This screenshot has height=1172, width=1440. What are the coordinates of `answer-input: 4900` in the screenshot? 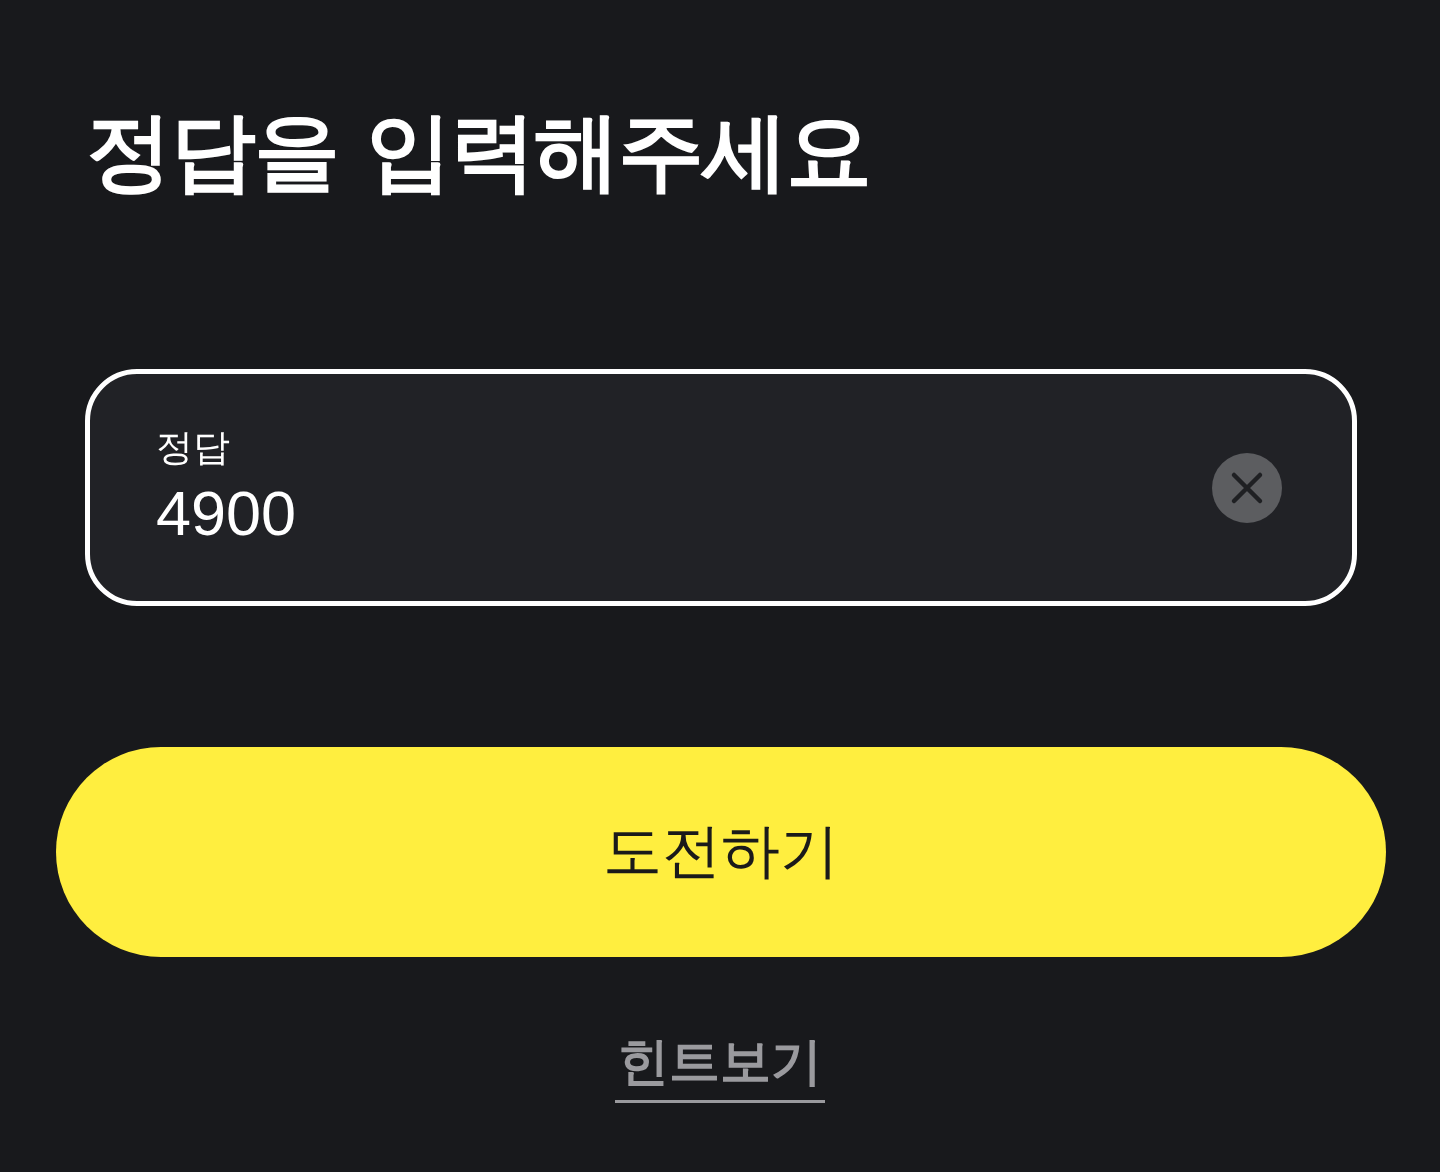 It's located at (456, 513).